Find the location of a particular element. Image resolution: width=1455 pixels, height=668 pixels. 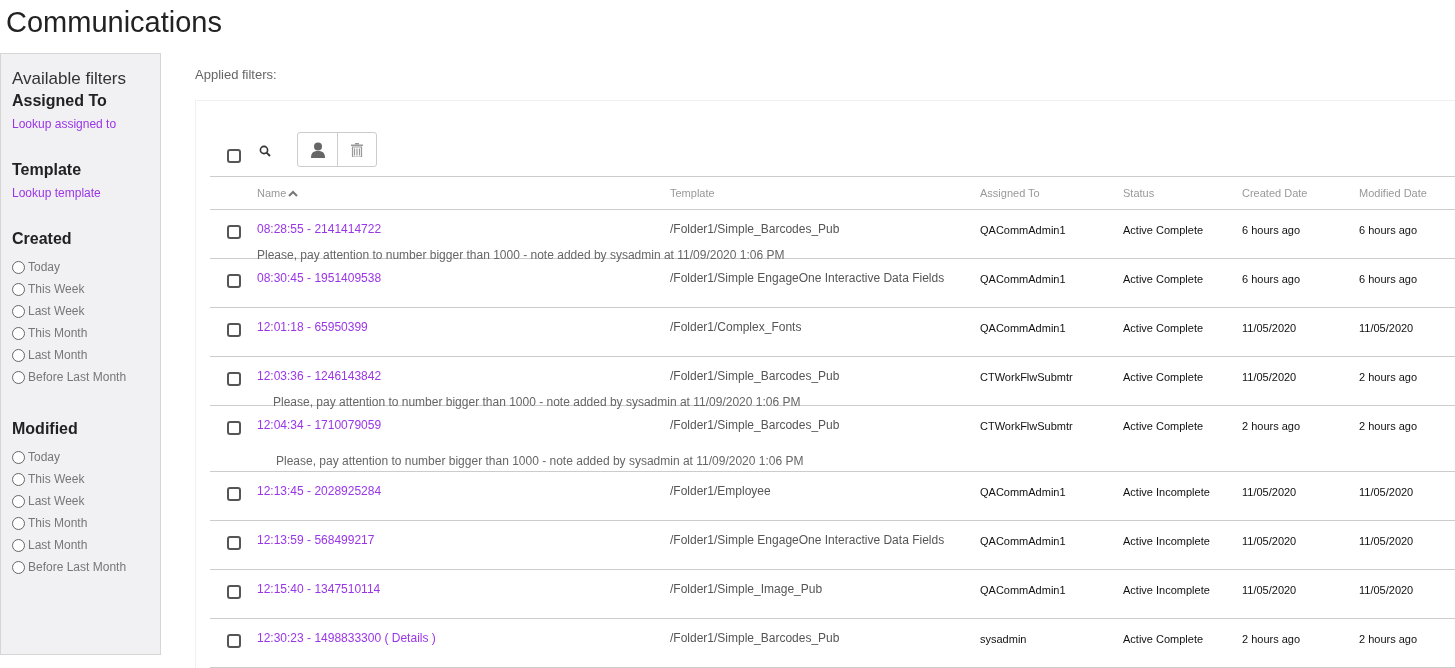

radio-label: Before Last Month is located at coordinates (77, 567).